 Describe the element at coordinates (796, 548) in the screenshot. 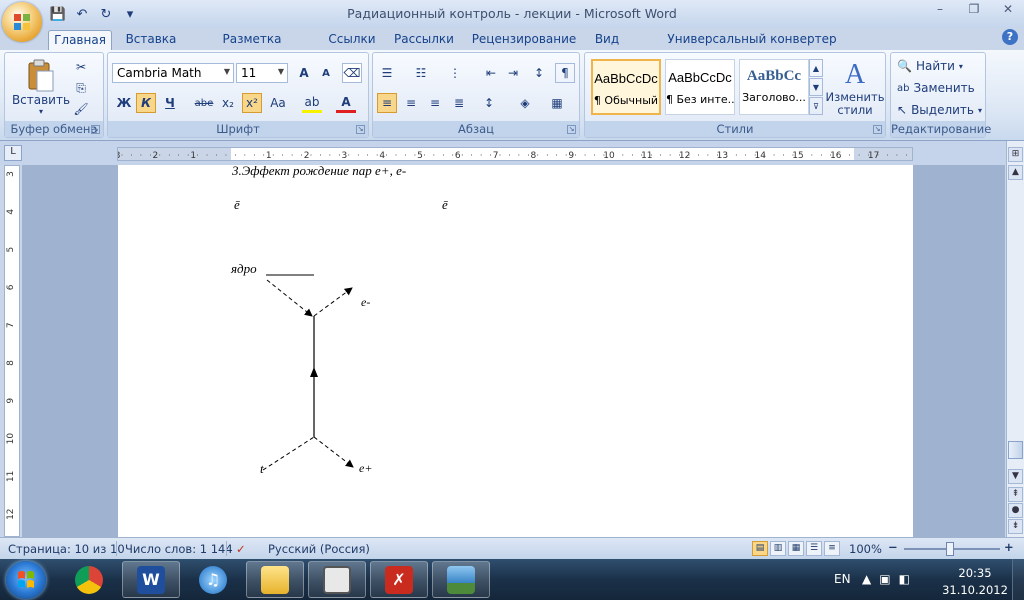

I see `web-layout-view-icon: ▦` at that location.